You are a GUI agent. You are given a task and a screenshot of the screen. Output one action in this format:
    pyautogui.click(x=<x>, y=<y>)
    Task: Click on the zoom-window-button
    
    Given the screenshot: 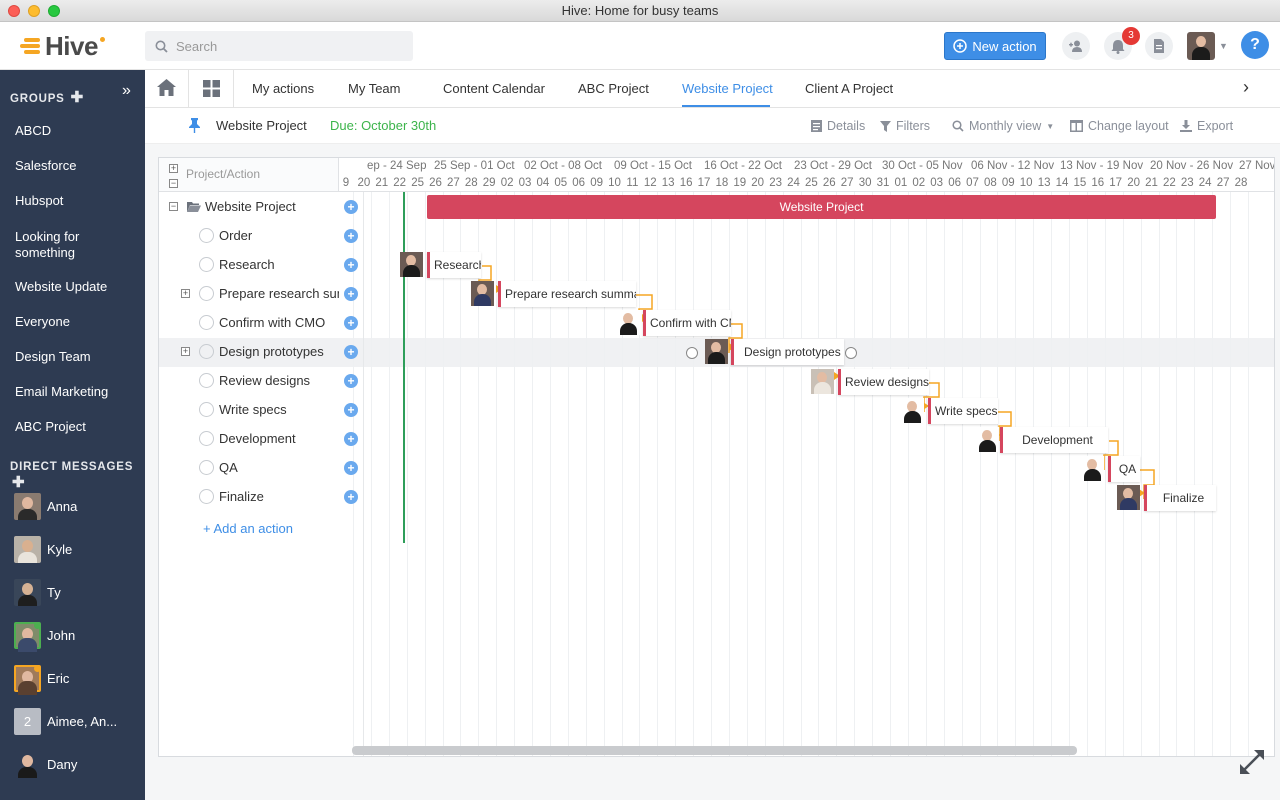 What is the action you would take?
    pyautogui.click(x=54, y=11)
    